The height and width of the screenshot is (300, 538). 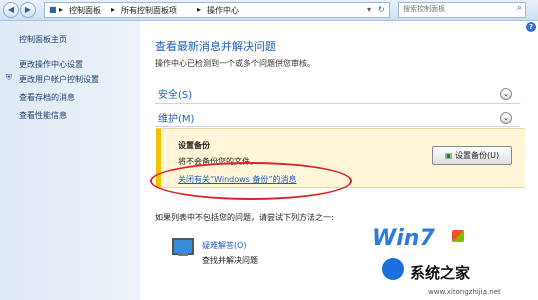 What do you see at coordinates (519, 8) in the screenshot?
I see `search-icon: ⌕` at bounding box center [519, 8].